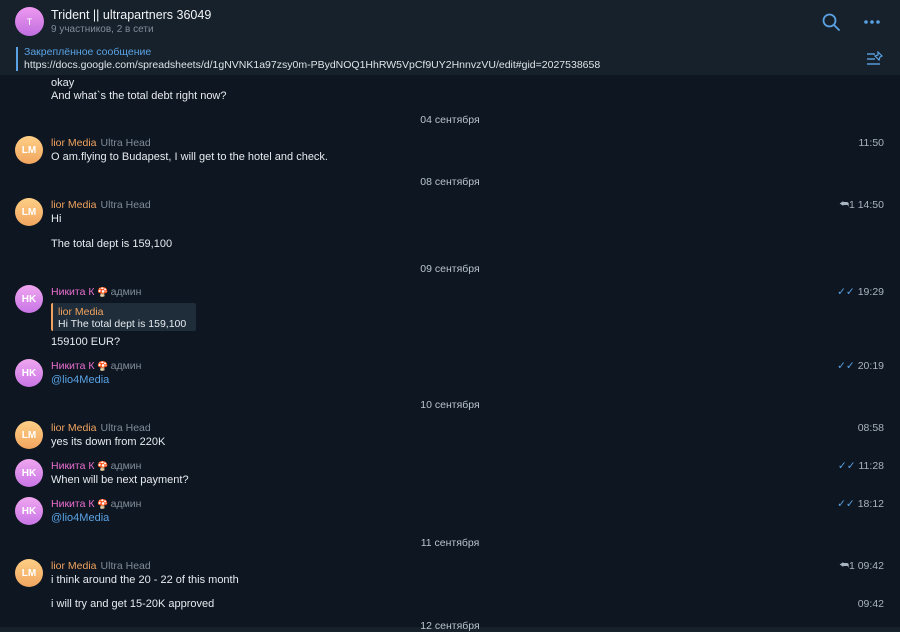 This screenshot has height=632, width=900. I want to click on reply-quote: lior Media Hi The total dept is 159,100, so click(123, 317).